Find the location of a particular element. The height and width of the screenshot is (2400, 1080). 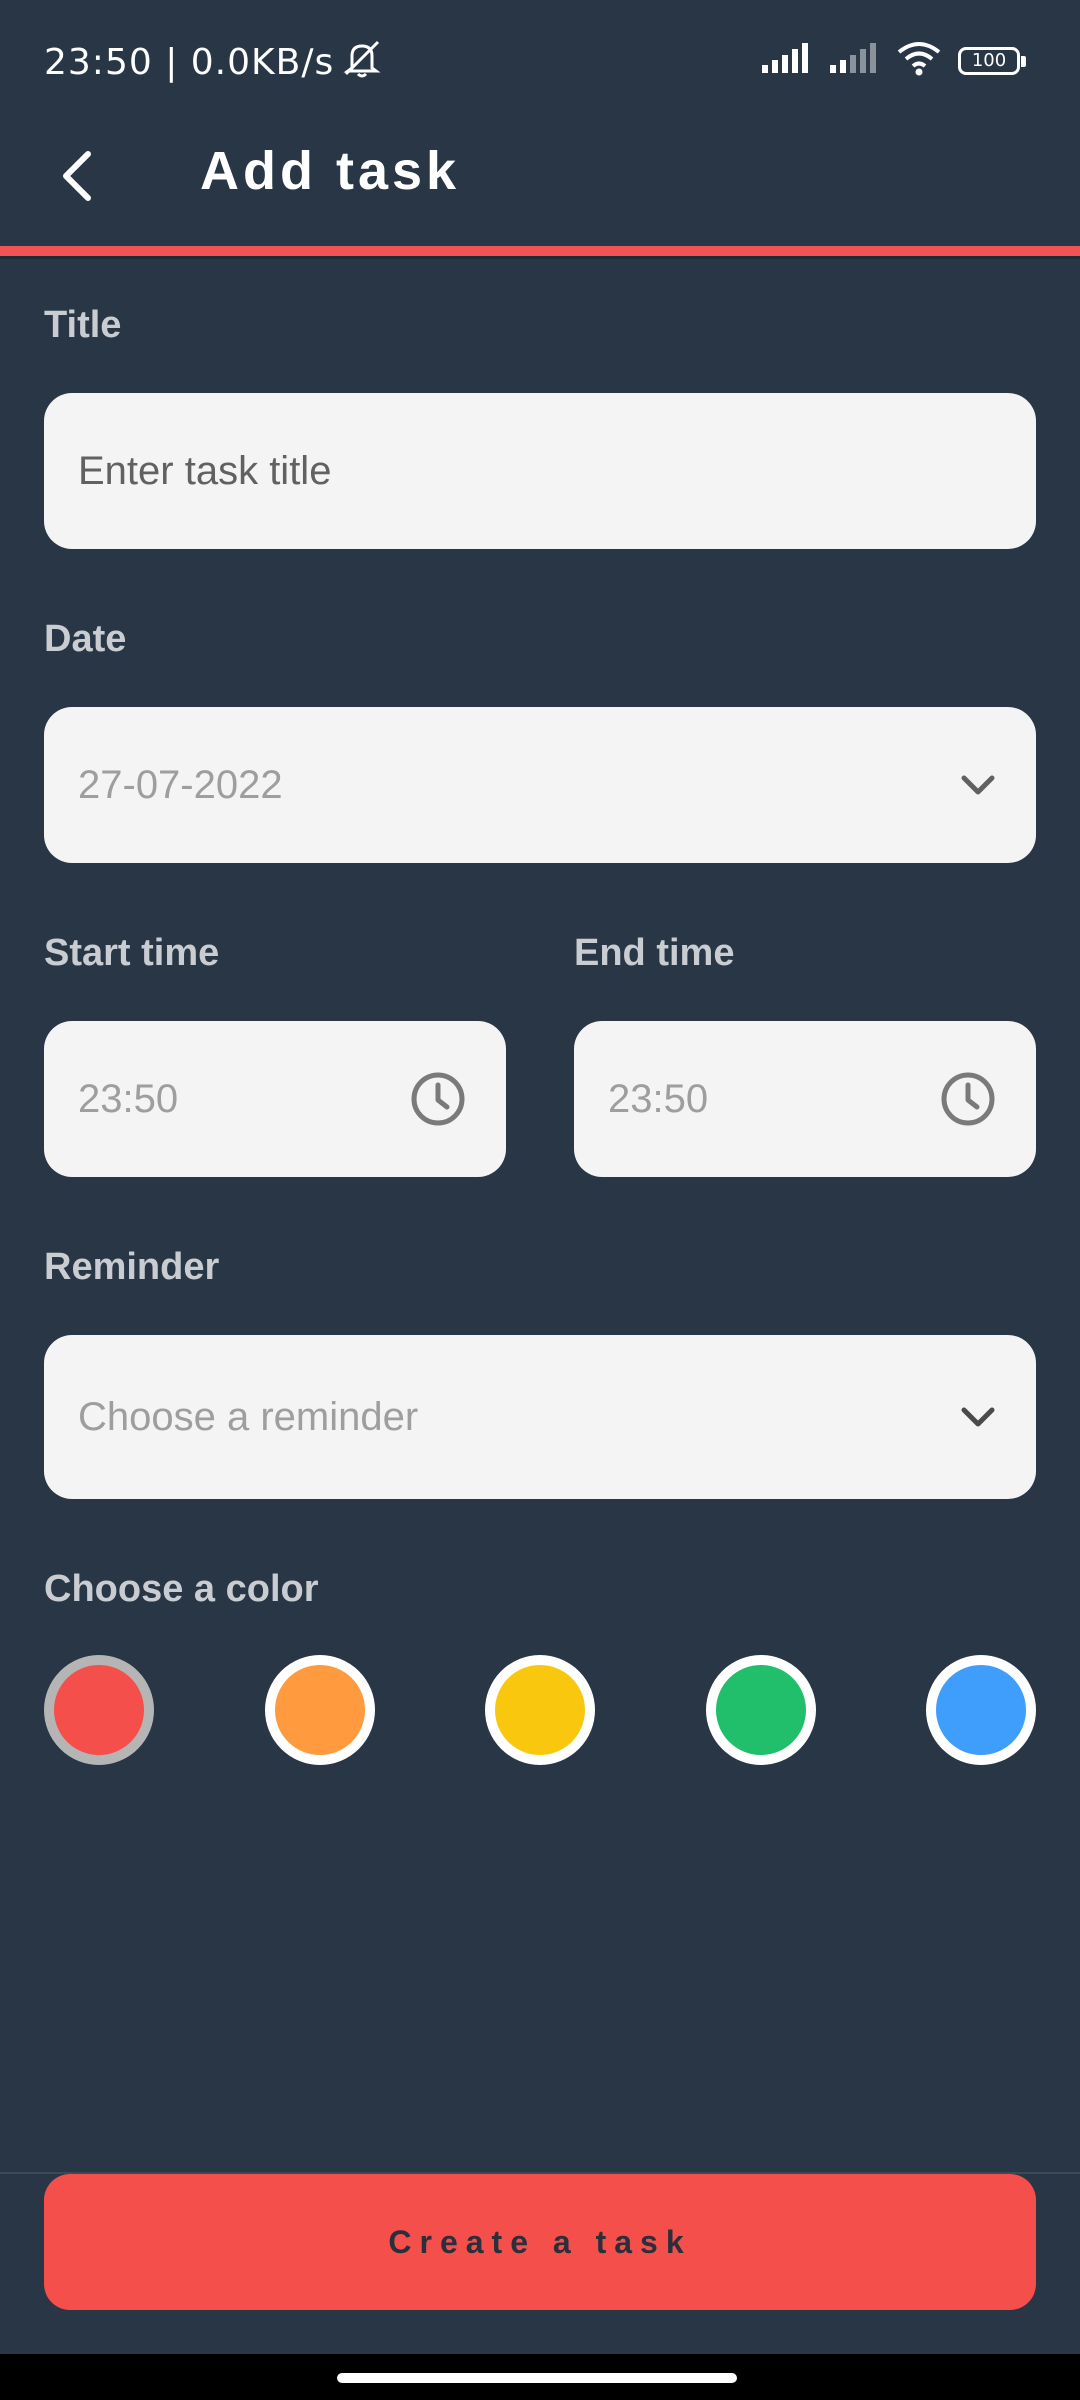

status-right: 100 is located at coordinates (893, 60).